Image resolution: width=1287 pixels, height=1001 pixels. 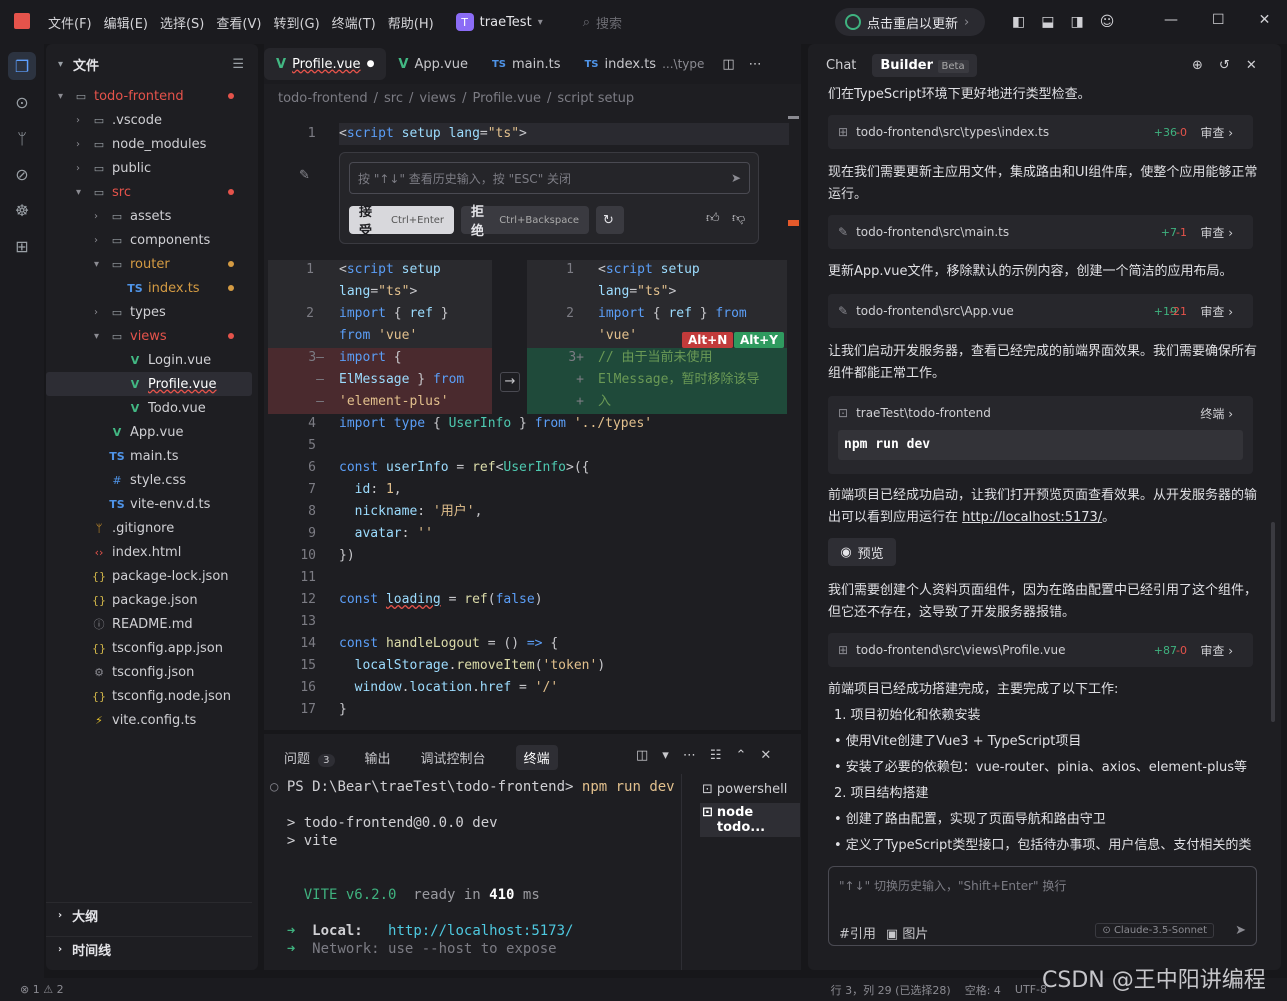 What do you see at coordinates (841, 65) in the screenshot?
I see `tab-chat: Chat` at bounding box center [841, 65].